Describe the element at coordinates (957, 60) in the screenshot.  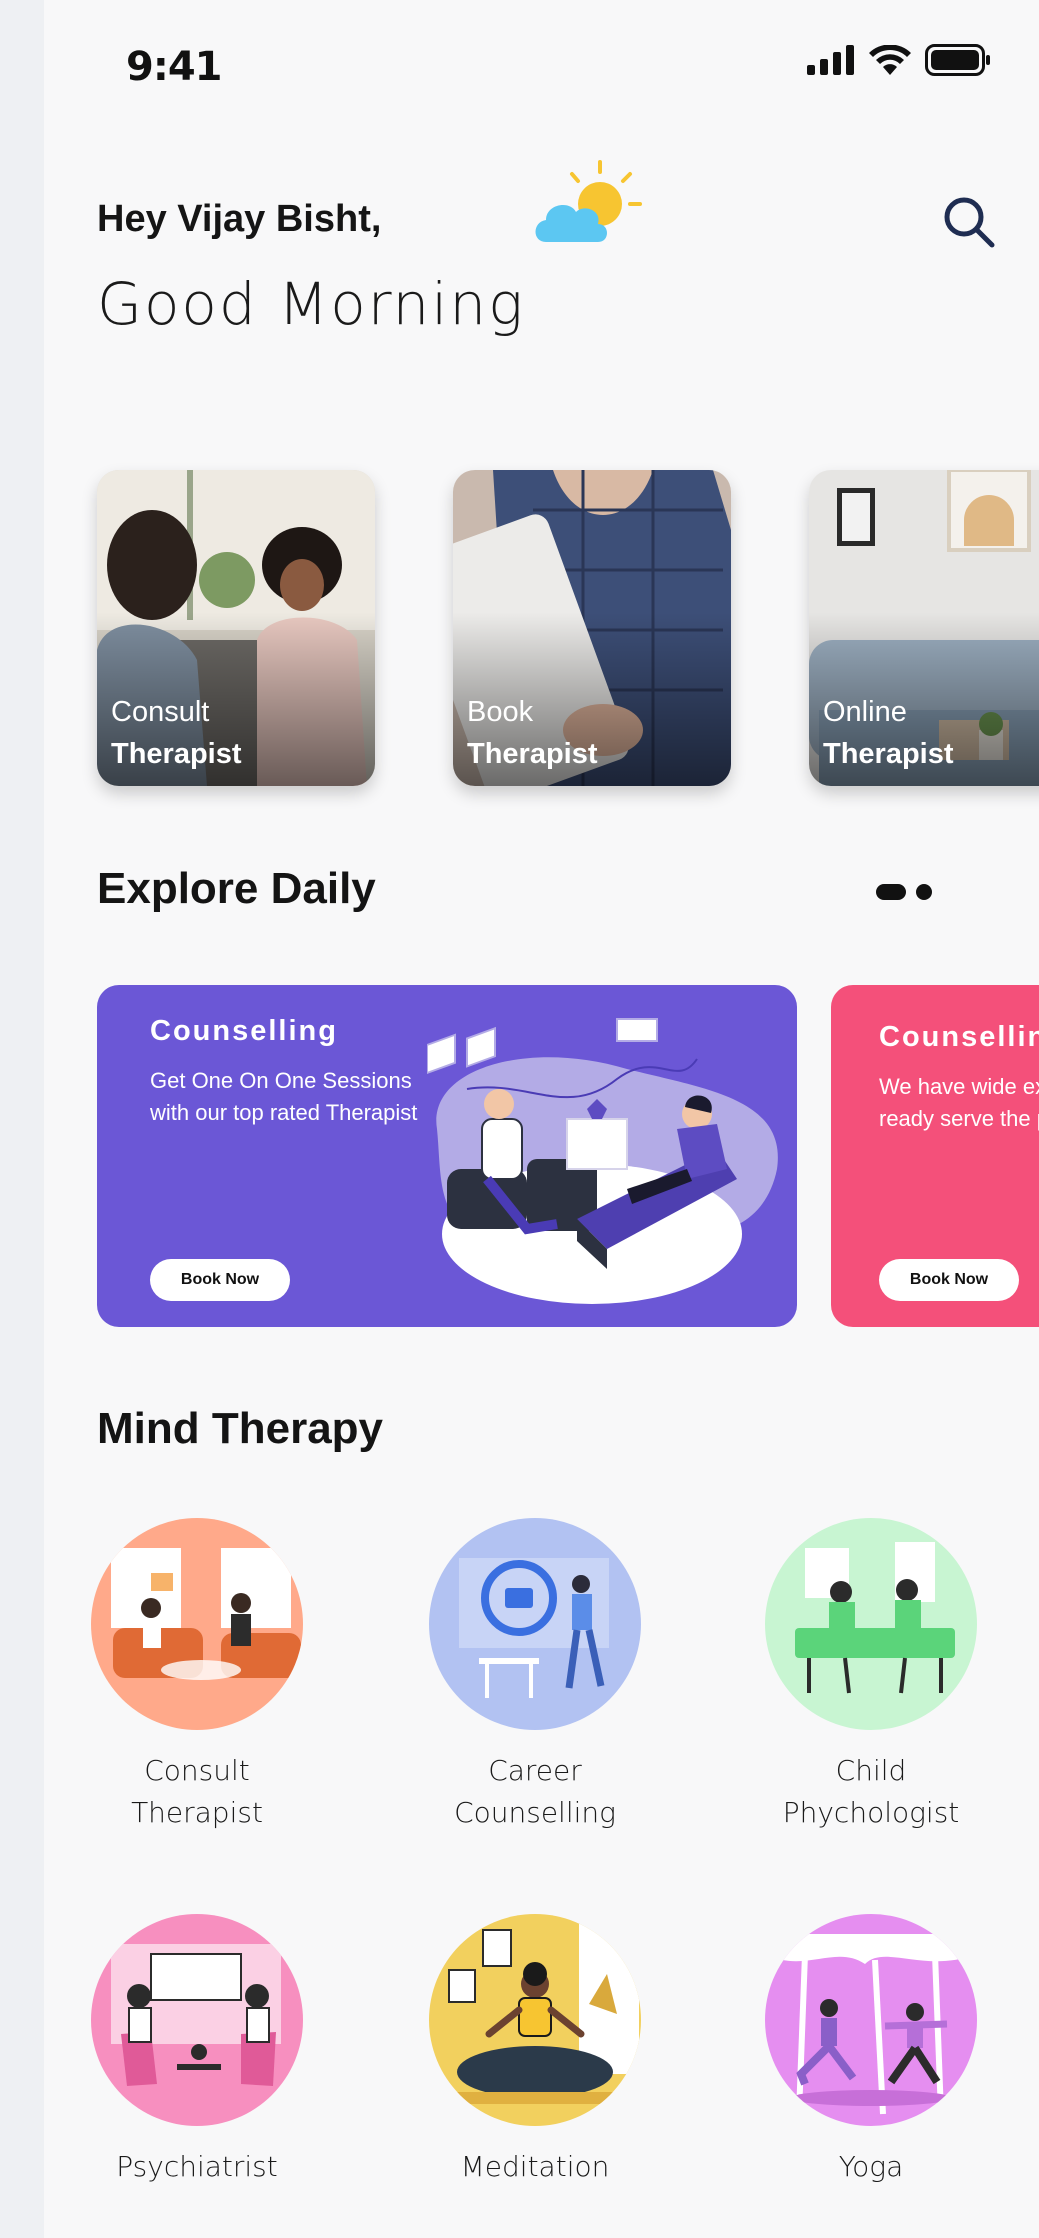
I see `battery-icon` at that location.